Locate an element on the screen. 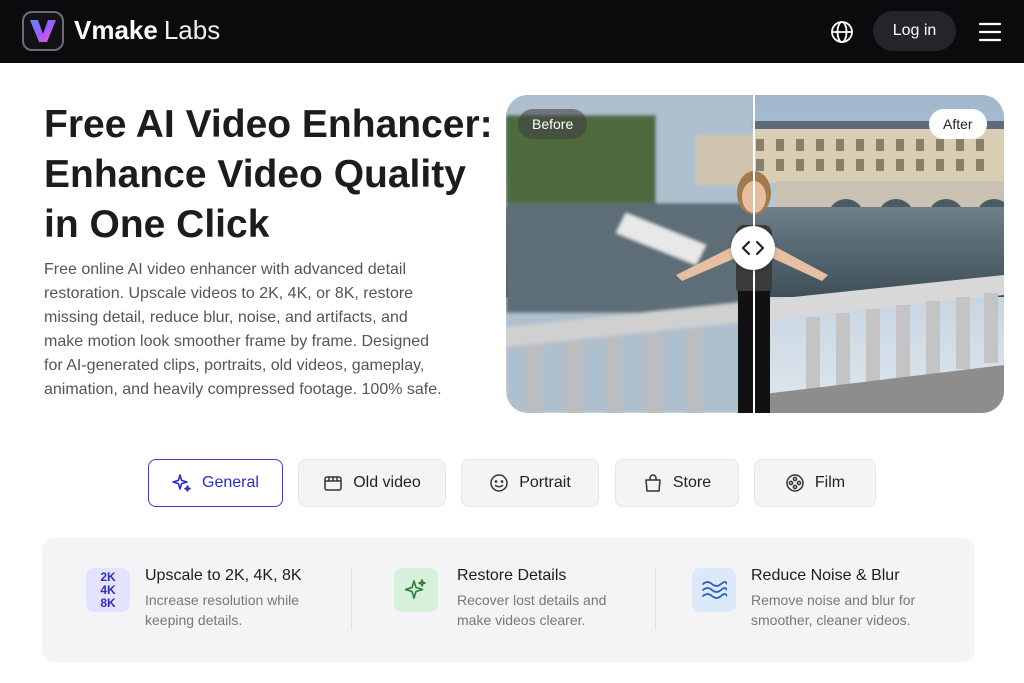 Image resolution: width=1024 pixels, height=683 pixels. comparison-slider-handle is located at coordinates (753, 248).